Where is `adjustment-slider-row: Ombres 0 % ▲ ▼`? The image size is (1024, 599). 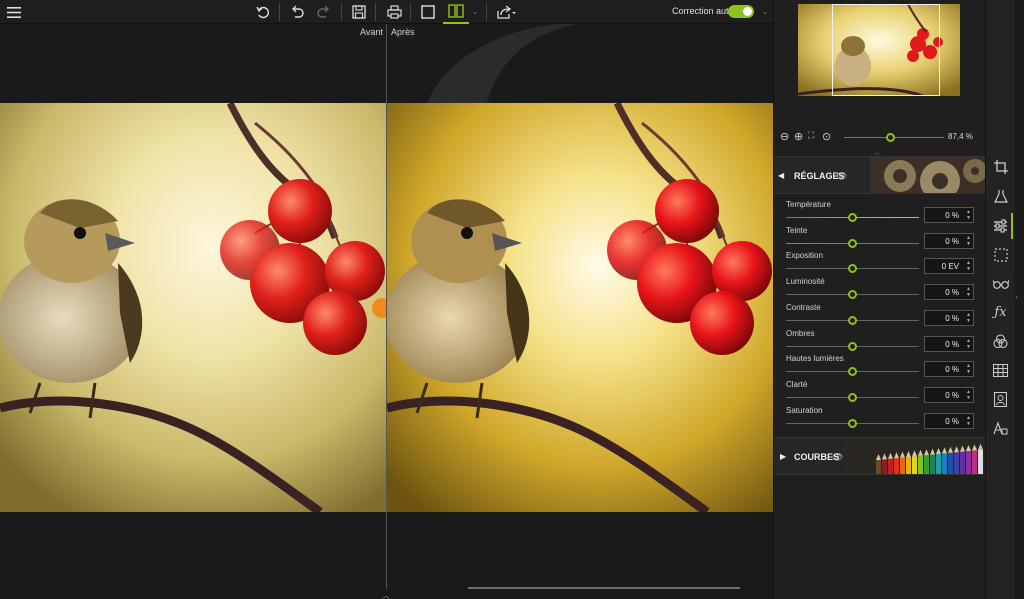 adjustment-slider-row: Ombres 0 % ▲ ▼ is located at coordinates (880, 342).